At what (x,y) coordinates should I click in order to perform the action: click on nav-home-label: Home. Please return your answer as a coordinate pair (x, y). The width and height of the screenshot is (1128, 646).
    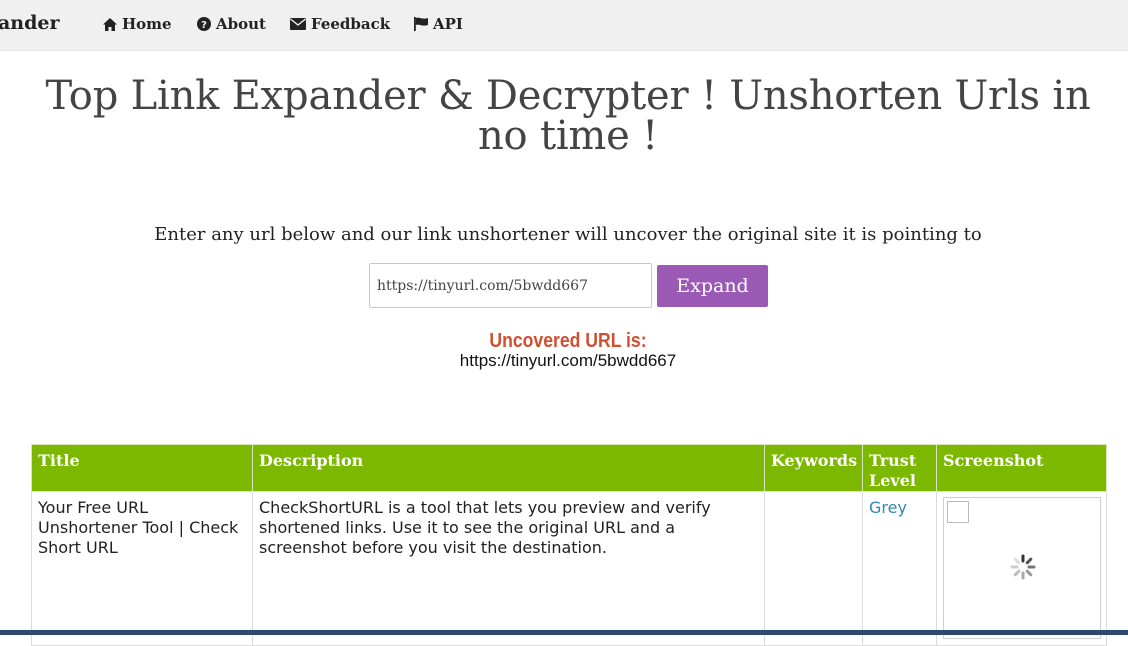
    Looking at the image, I should click on (147, 24).